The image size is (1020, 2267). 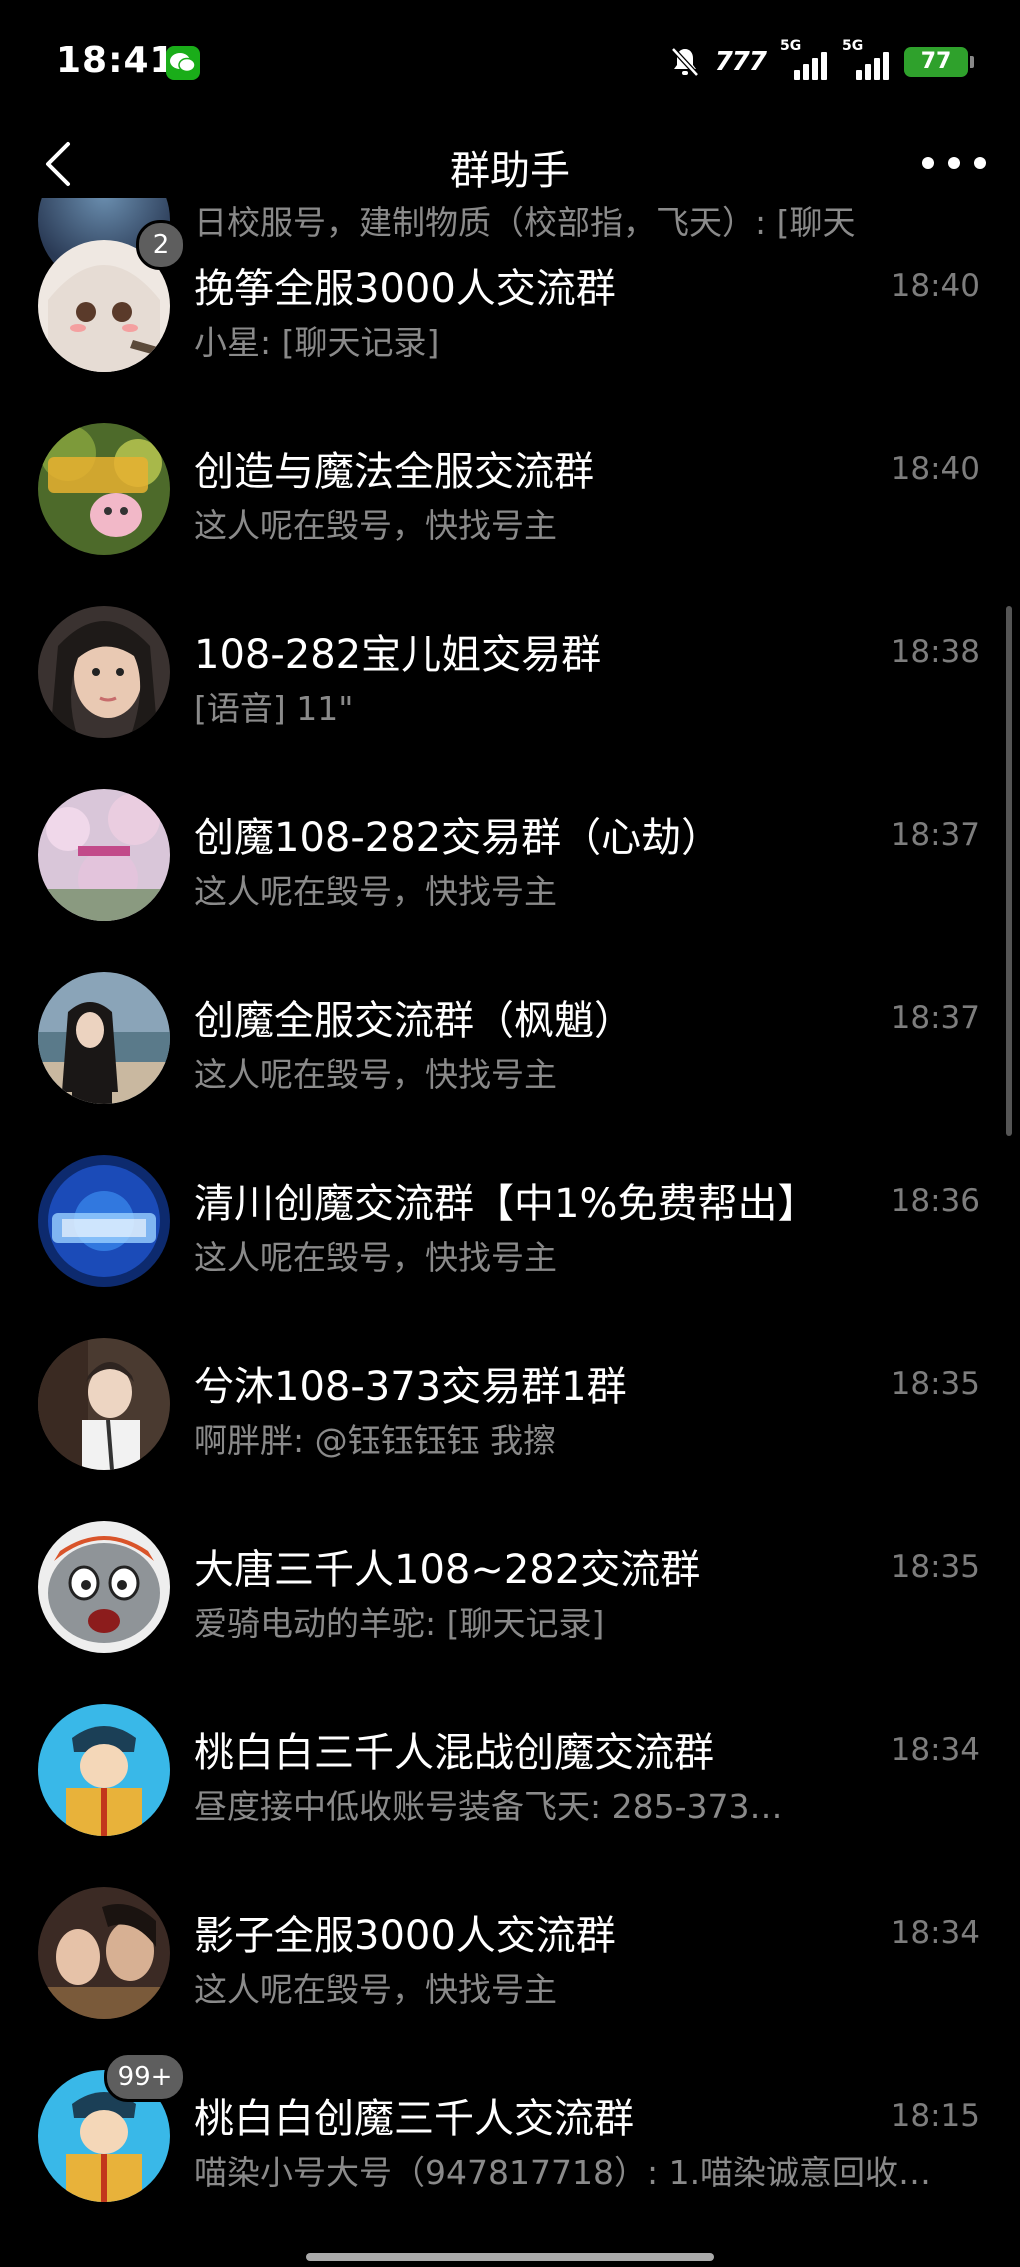 I want to click on scrollbar, so click(x=1009, y=871).